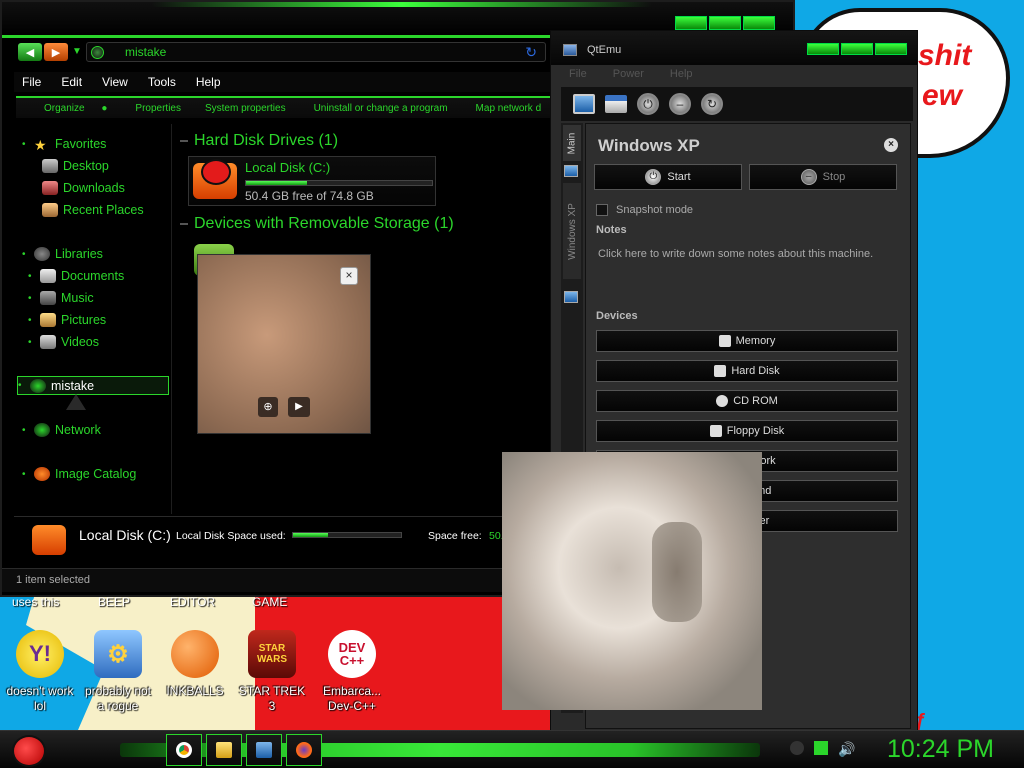 The height and width of the screenshot is (768, 1024). Describe the element at coordinates (312, 181) in the screenshot. I see `drive-tile-local-disk: Local Disk (C:) 50.4 GB free of 74.8 GB` at that location.